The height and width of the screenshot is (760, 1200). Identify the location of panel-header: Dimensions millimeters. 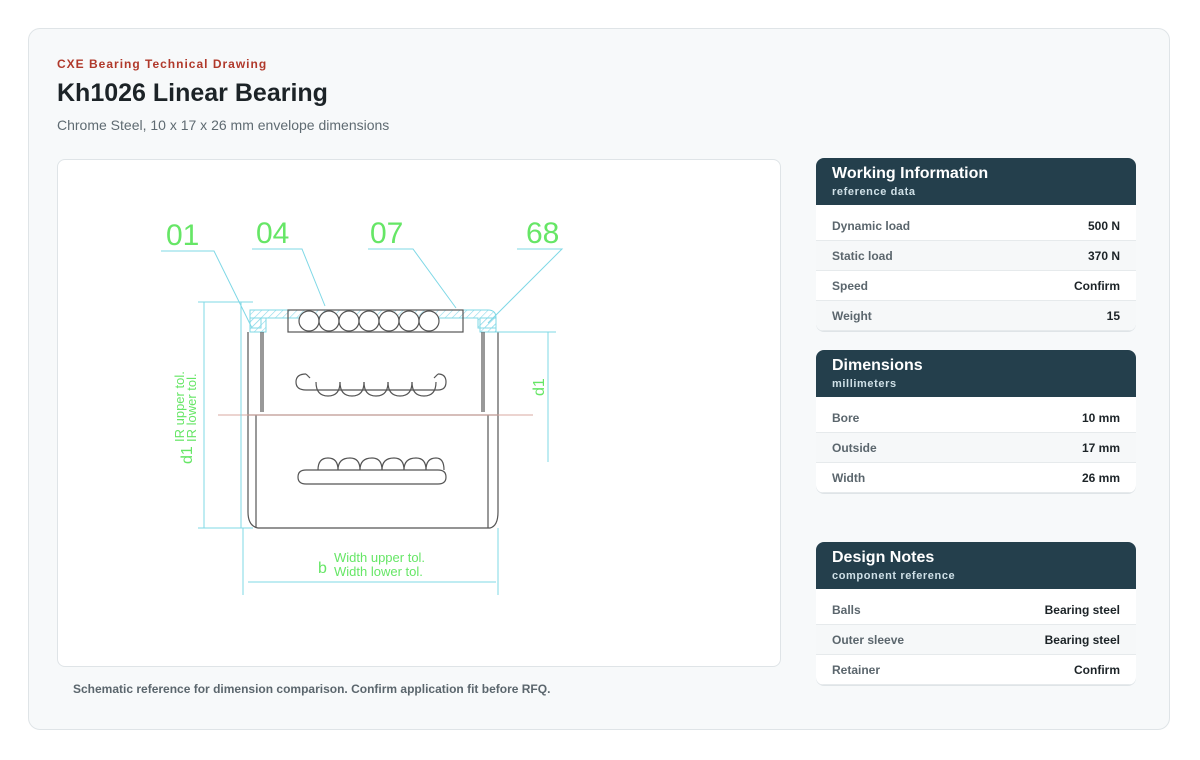
(976, 373).